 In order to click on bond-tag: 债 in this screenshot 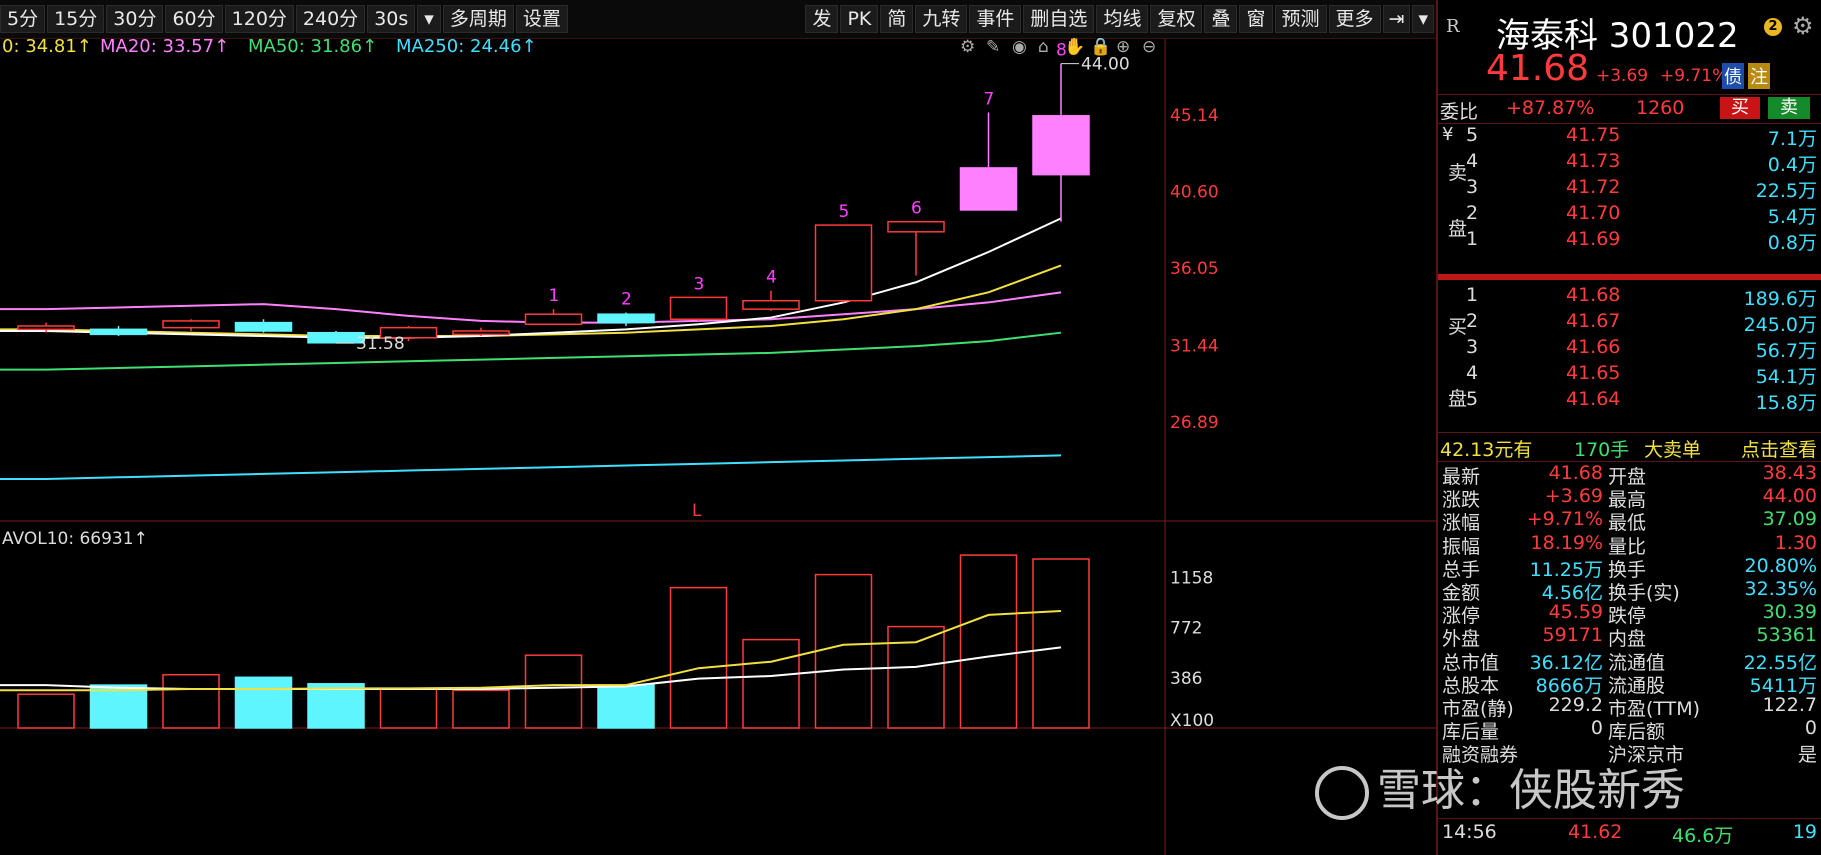, I will do `click(1733, 76)`.